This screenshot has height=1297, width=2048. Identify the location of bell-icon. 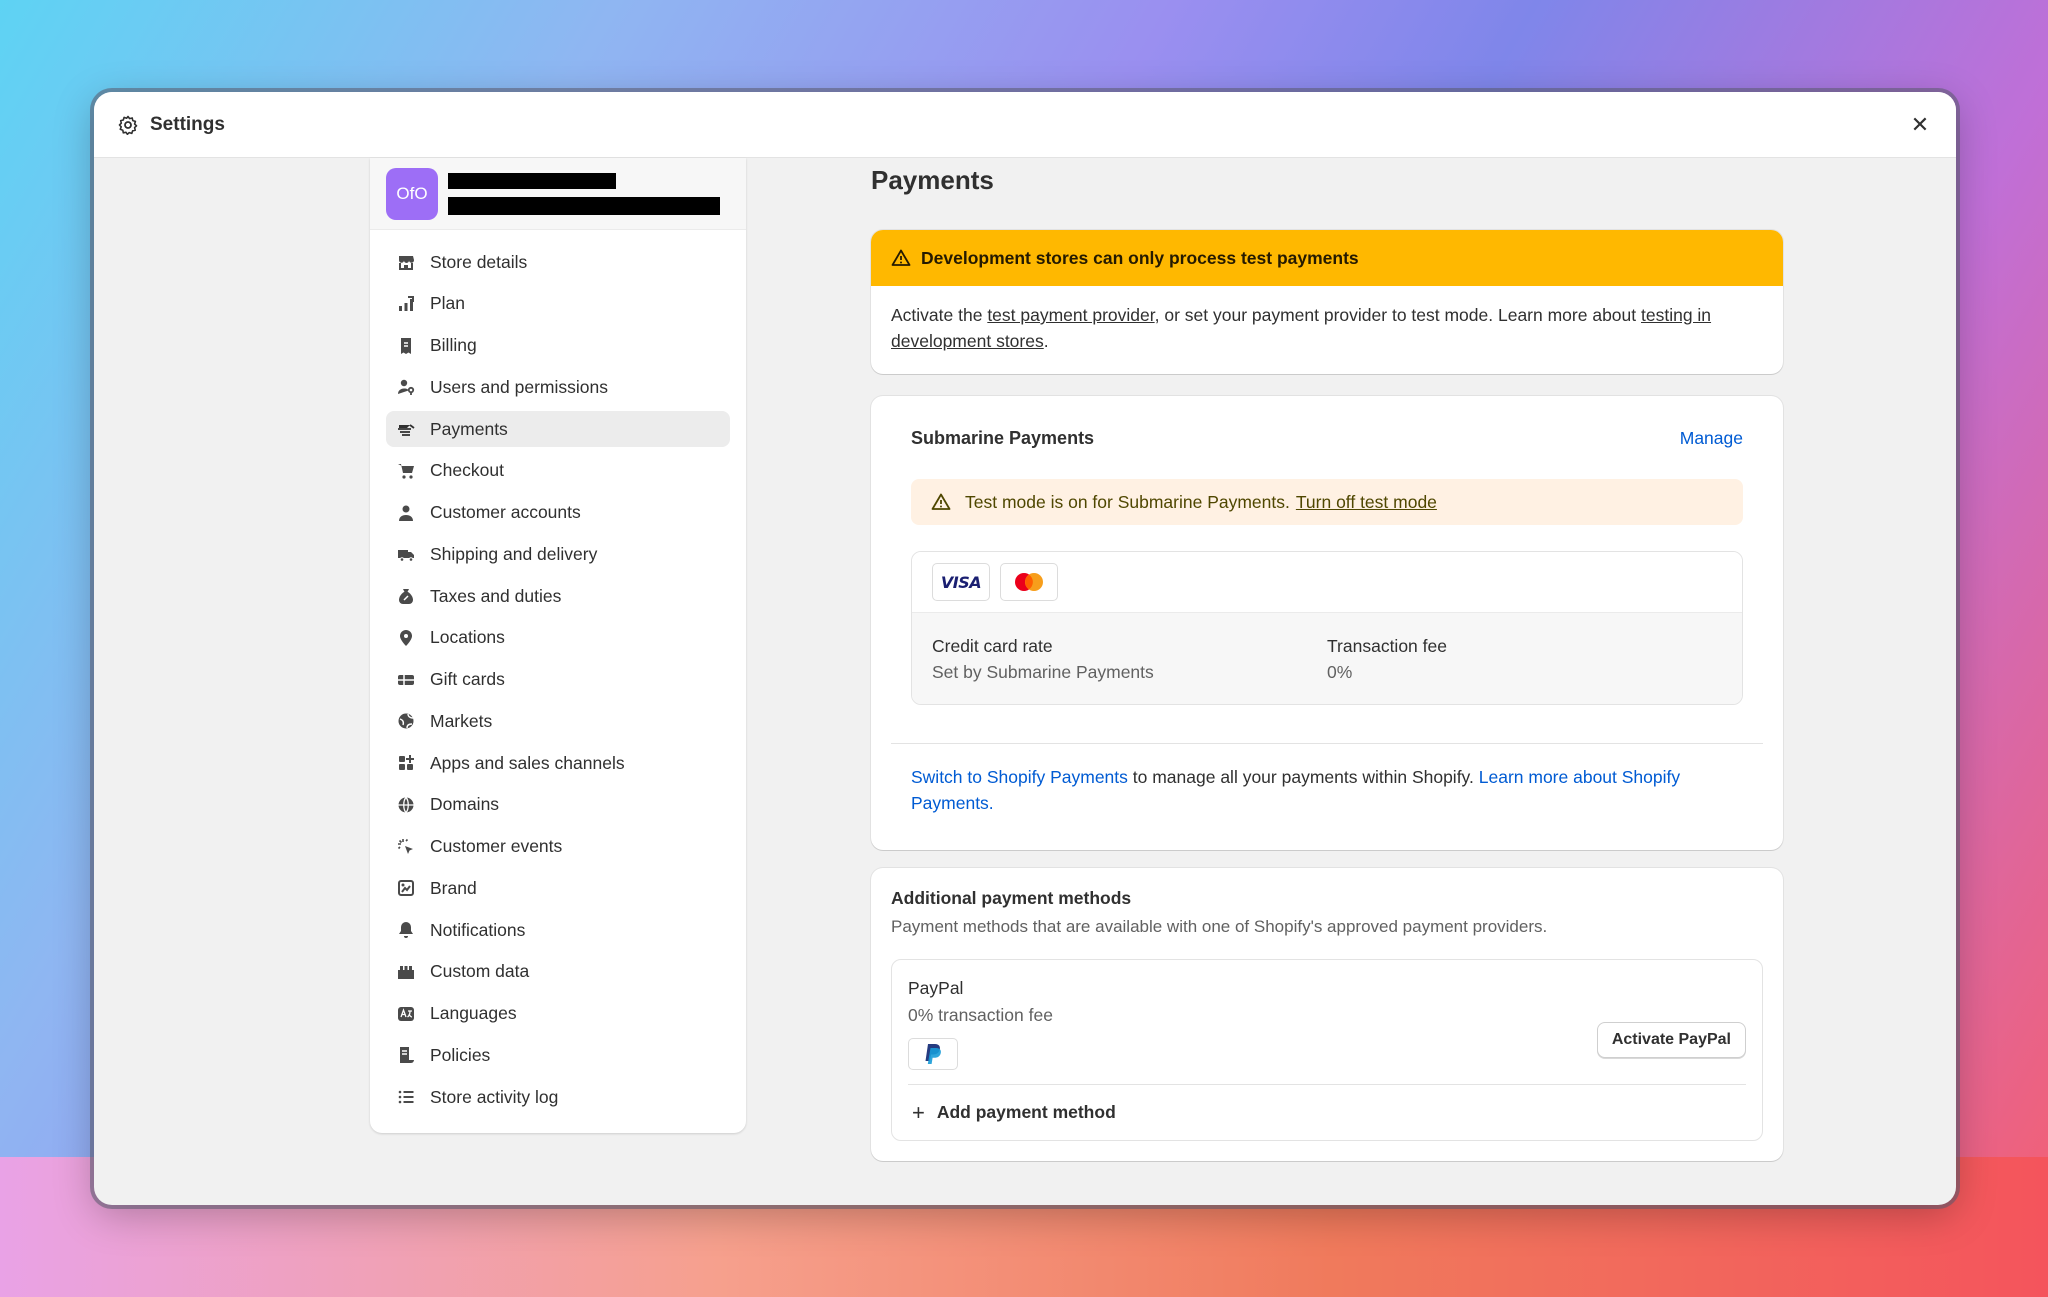
(406, 930).